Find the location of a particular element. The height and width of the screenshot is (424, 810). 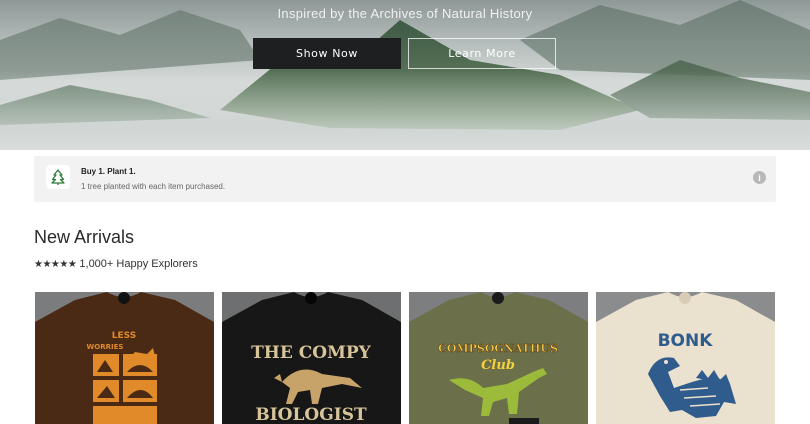

print-text-top: THE COMPY is located at coordinates (311, 353).